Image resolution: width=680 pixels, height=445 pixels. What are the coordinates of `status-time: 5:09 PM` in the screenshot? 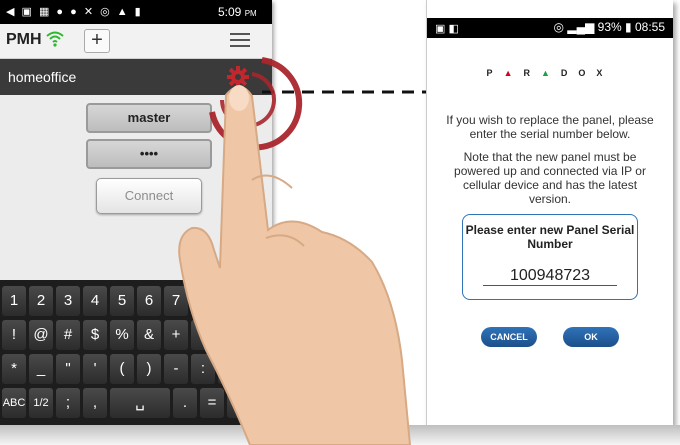 It's located at (237, 12).